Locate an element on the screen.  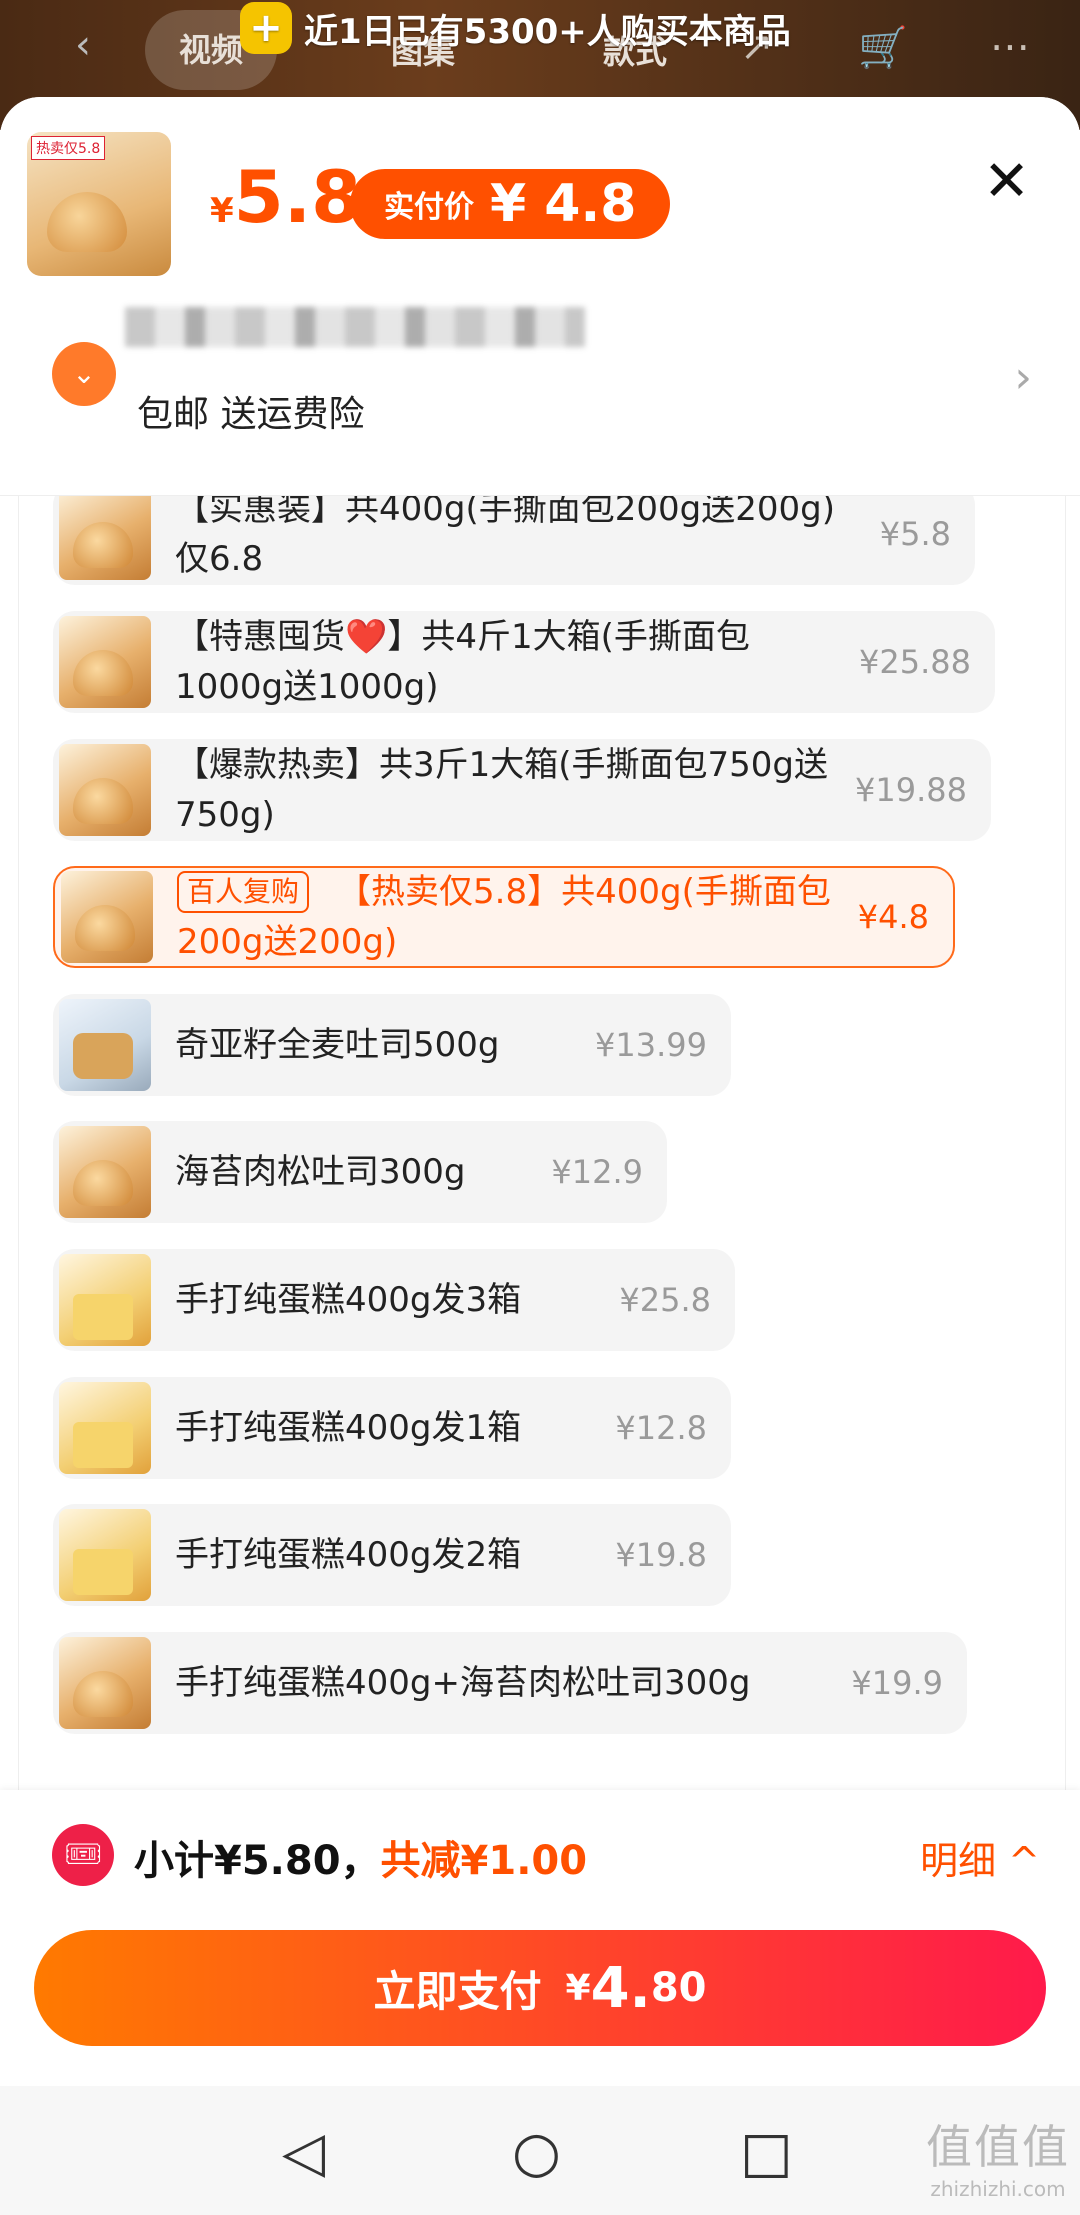
close-icon: ✕ is located at coordinates (1006, 182).